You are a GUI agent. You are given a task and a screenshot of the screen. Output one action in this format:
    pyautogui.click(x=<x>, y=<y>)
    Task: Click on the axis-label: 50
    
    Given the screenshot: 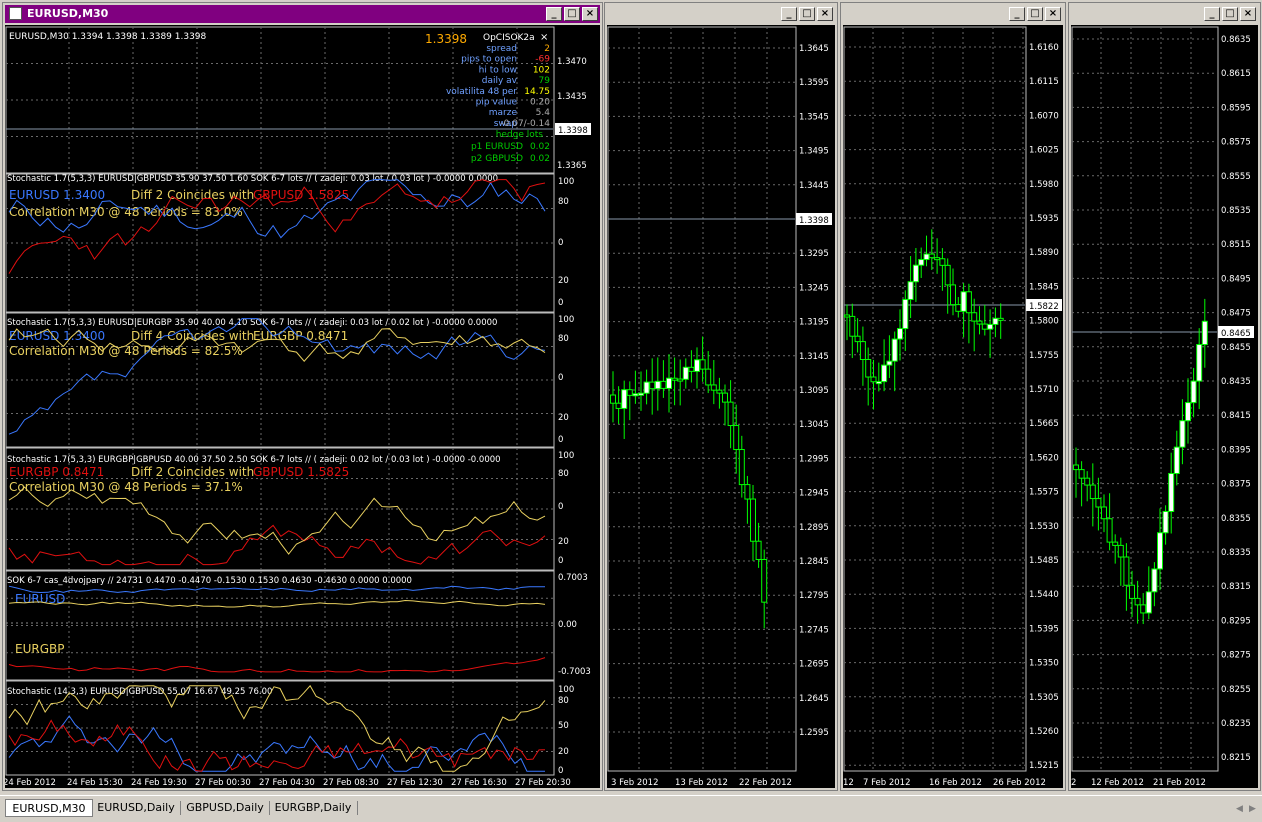 What is the action you would take?
    pyautogui.click(x=563, y=726)
    